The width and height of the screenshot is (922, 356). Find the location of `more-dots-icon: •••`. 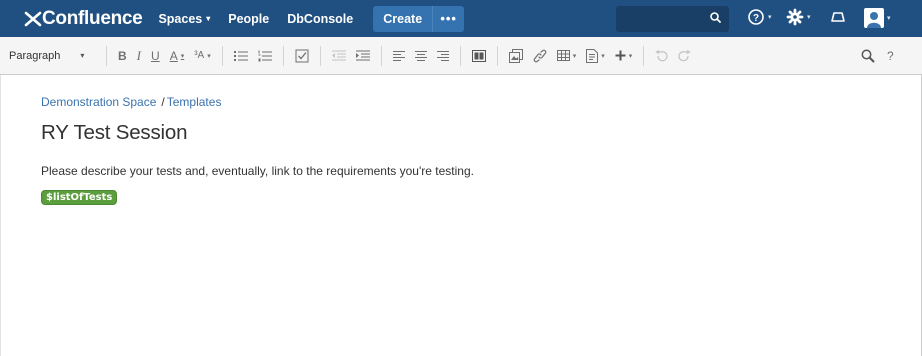

more-dots-icon: ••• is located at coordinates (448, 18).